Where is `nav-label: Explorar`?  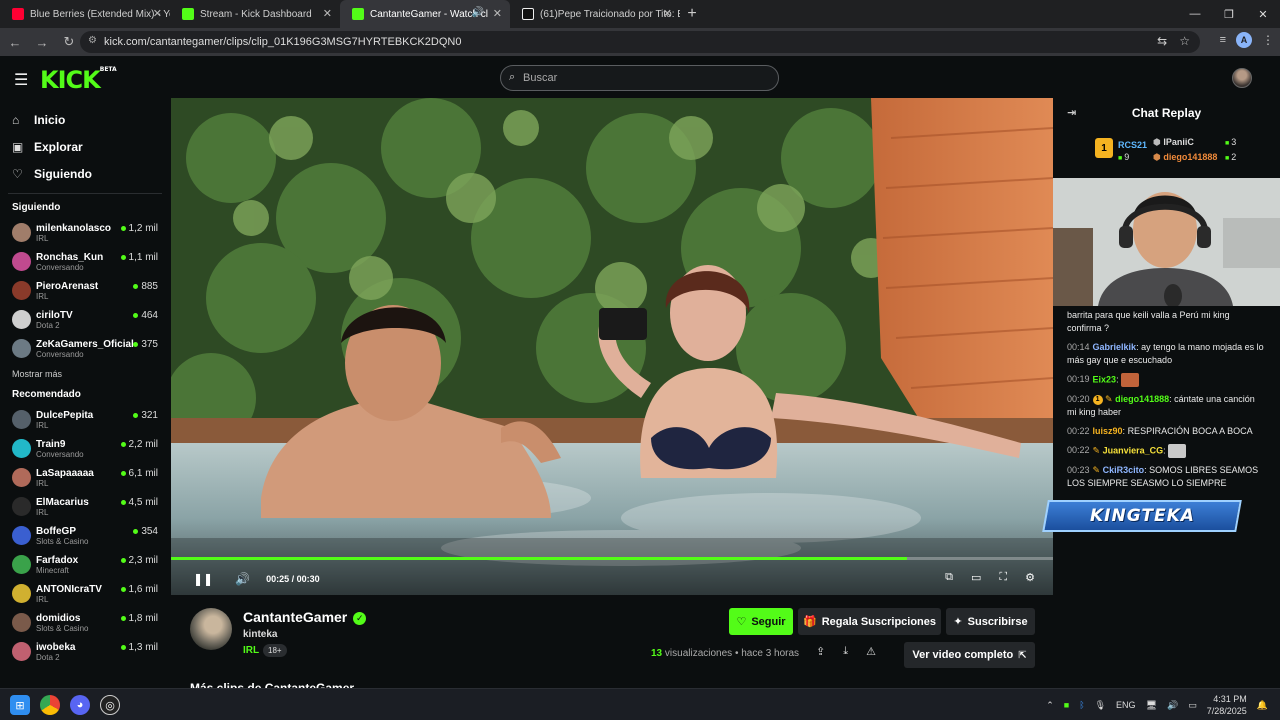 nav-label: Explorar is located at coordinates (58, 146).